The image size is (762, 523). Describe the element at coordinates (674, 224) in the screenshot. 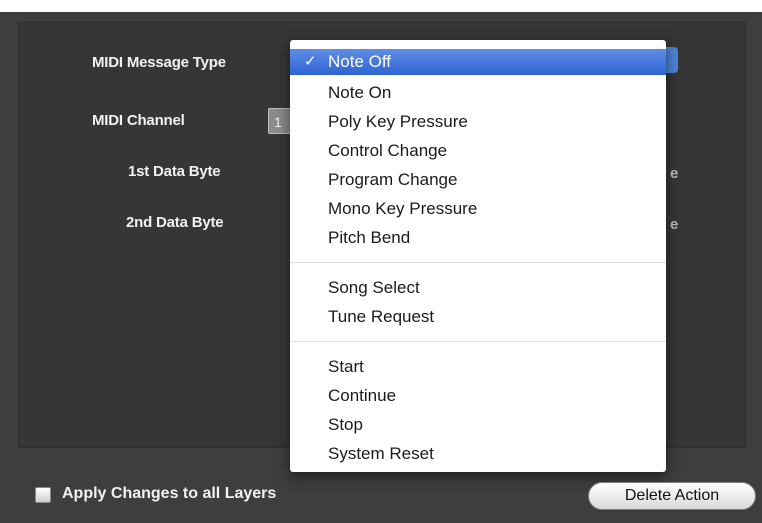

I see `data-byte-2-value-partial: e` at that location.